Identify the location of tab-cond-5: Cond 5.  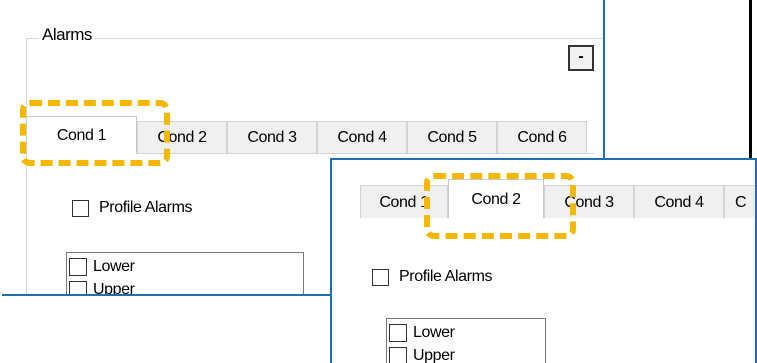
(452, 137).